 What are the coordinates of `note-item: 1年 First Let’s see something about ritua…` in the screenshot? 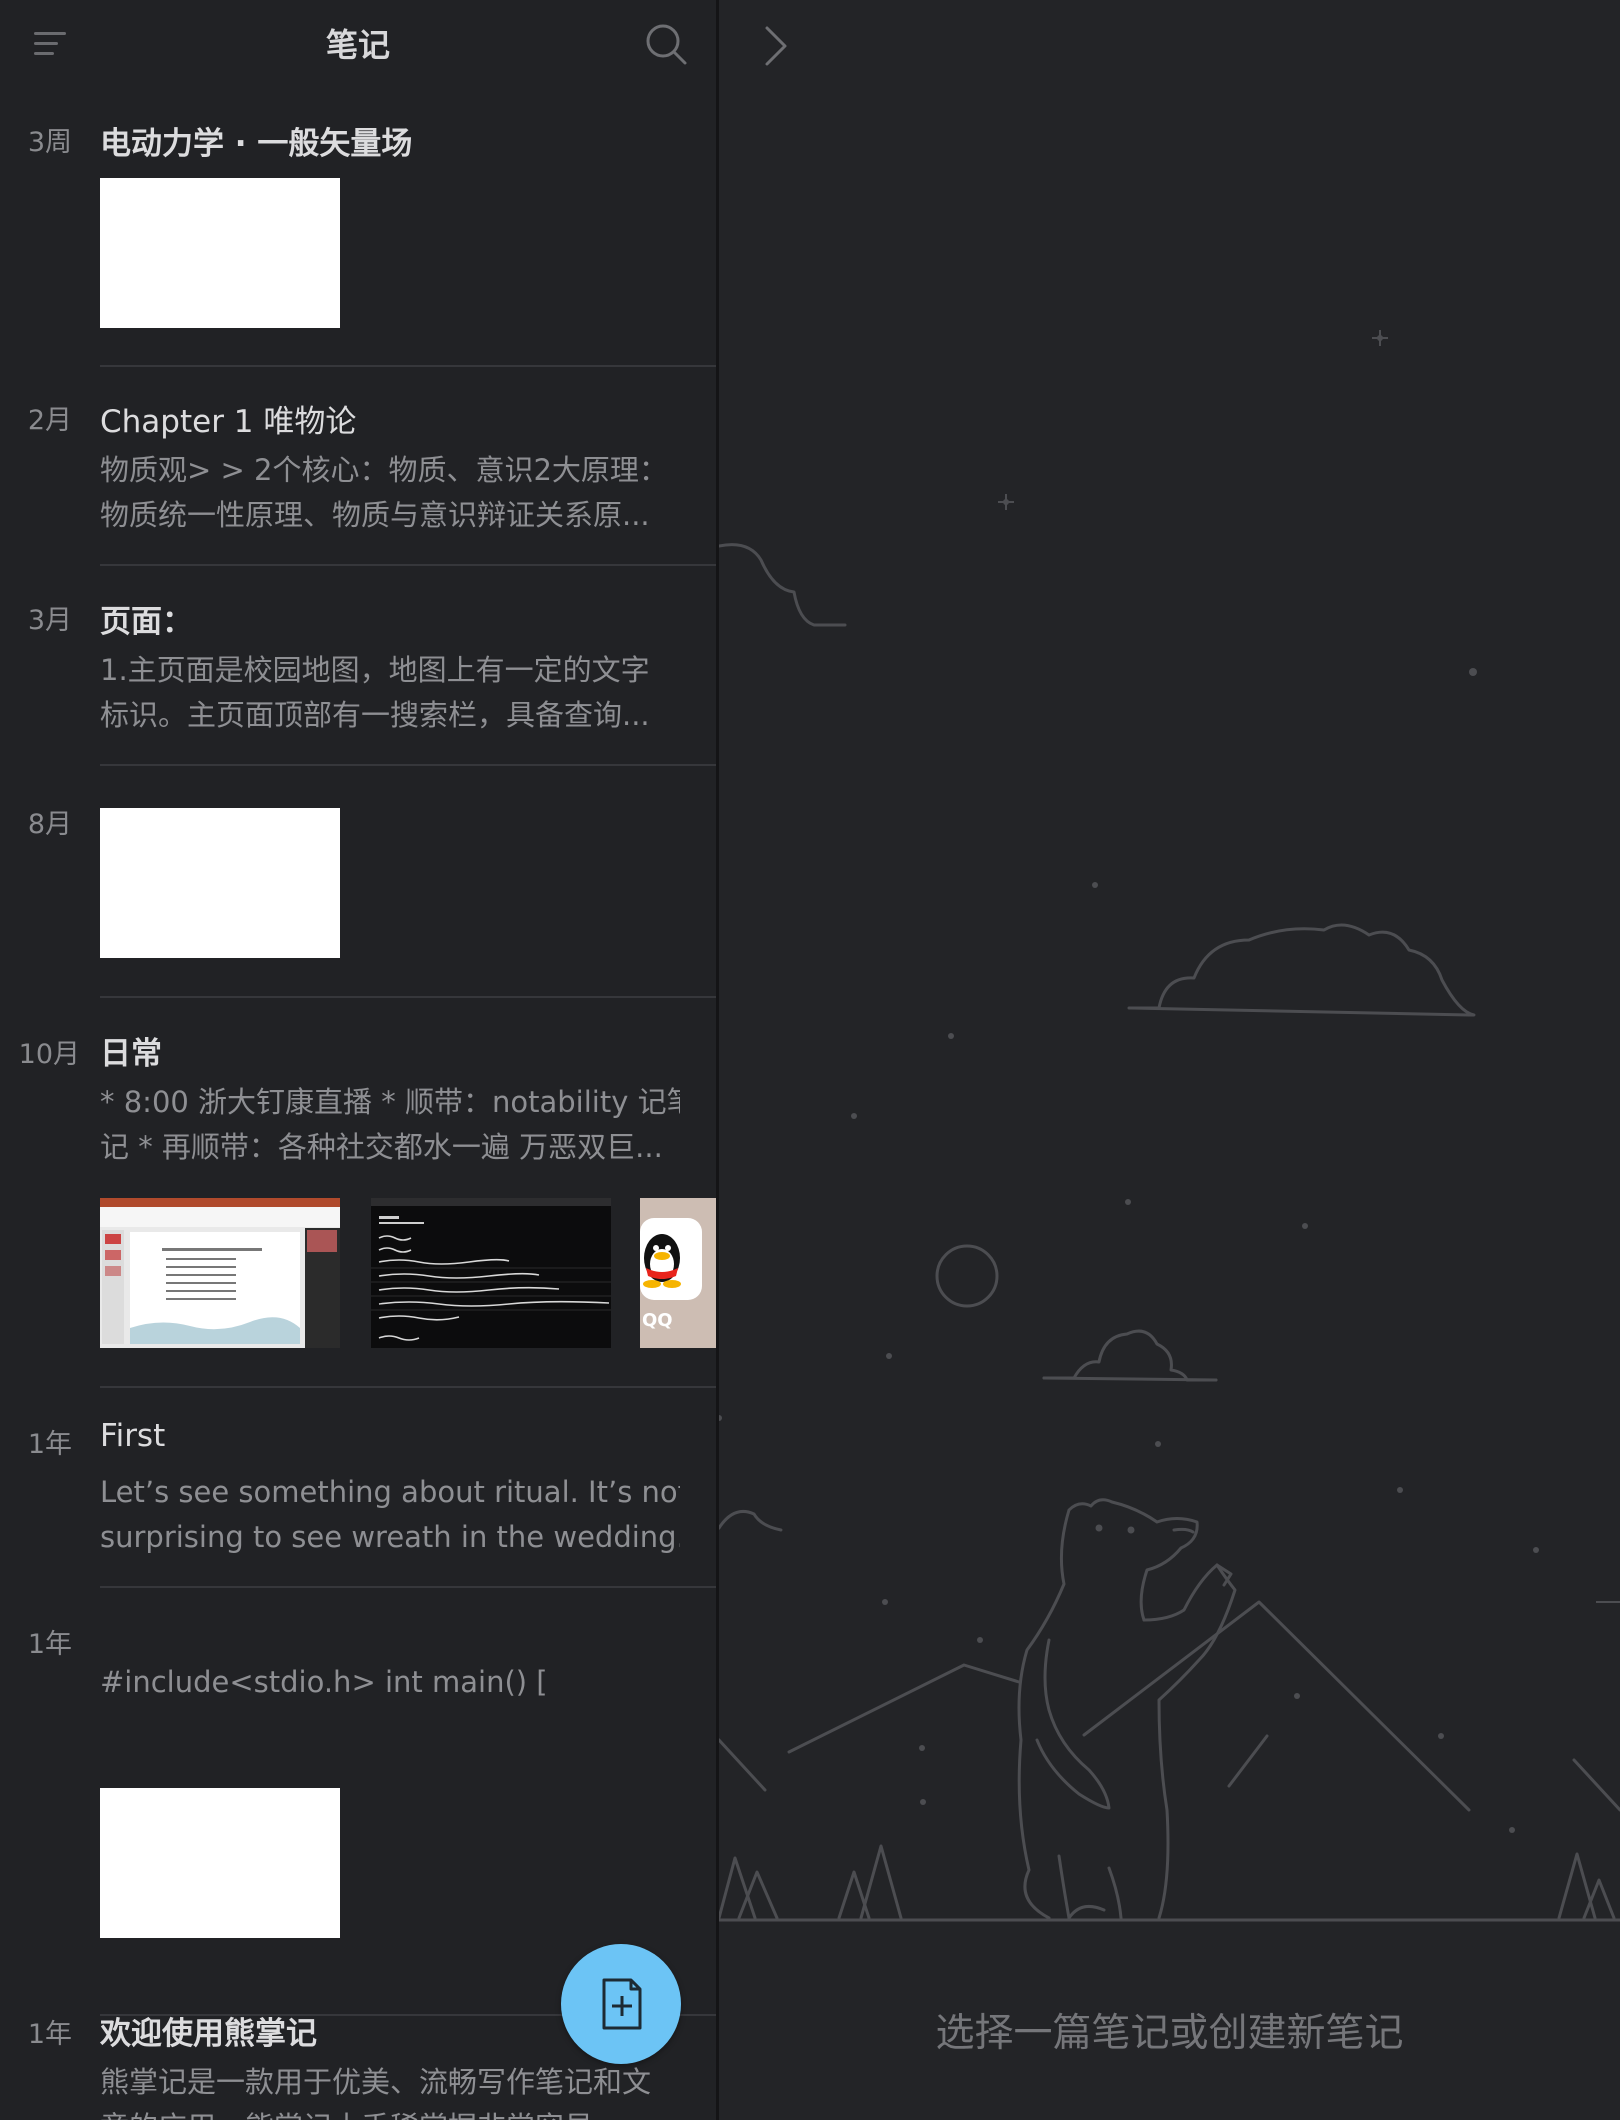 It's located at (358, 1503).